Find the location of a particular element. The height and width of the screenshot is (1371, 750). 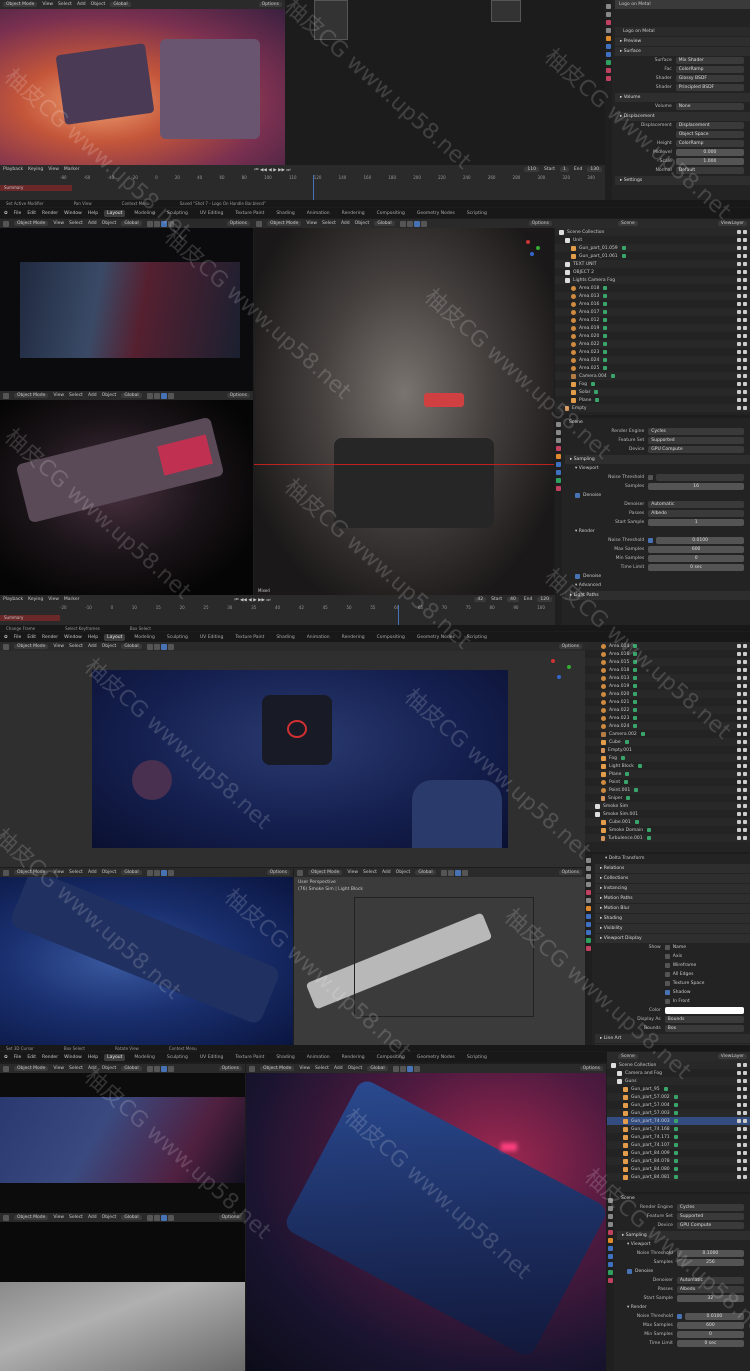

outliner-item: Area.021 is located at coordinates (667, 702).